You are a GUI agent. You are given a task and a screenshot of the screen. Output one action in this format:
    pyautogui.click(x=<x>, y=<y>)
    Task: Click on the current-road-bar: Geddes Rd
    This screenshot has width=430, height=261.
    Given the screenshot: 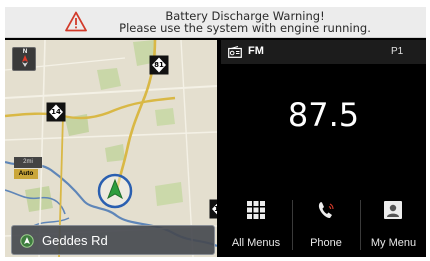 What is the action you would take?
    pyautogui.click(x=113, y=240)
    